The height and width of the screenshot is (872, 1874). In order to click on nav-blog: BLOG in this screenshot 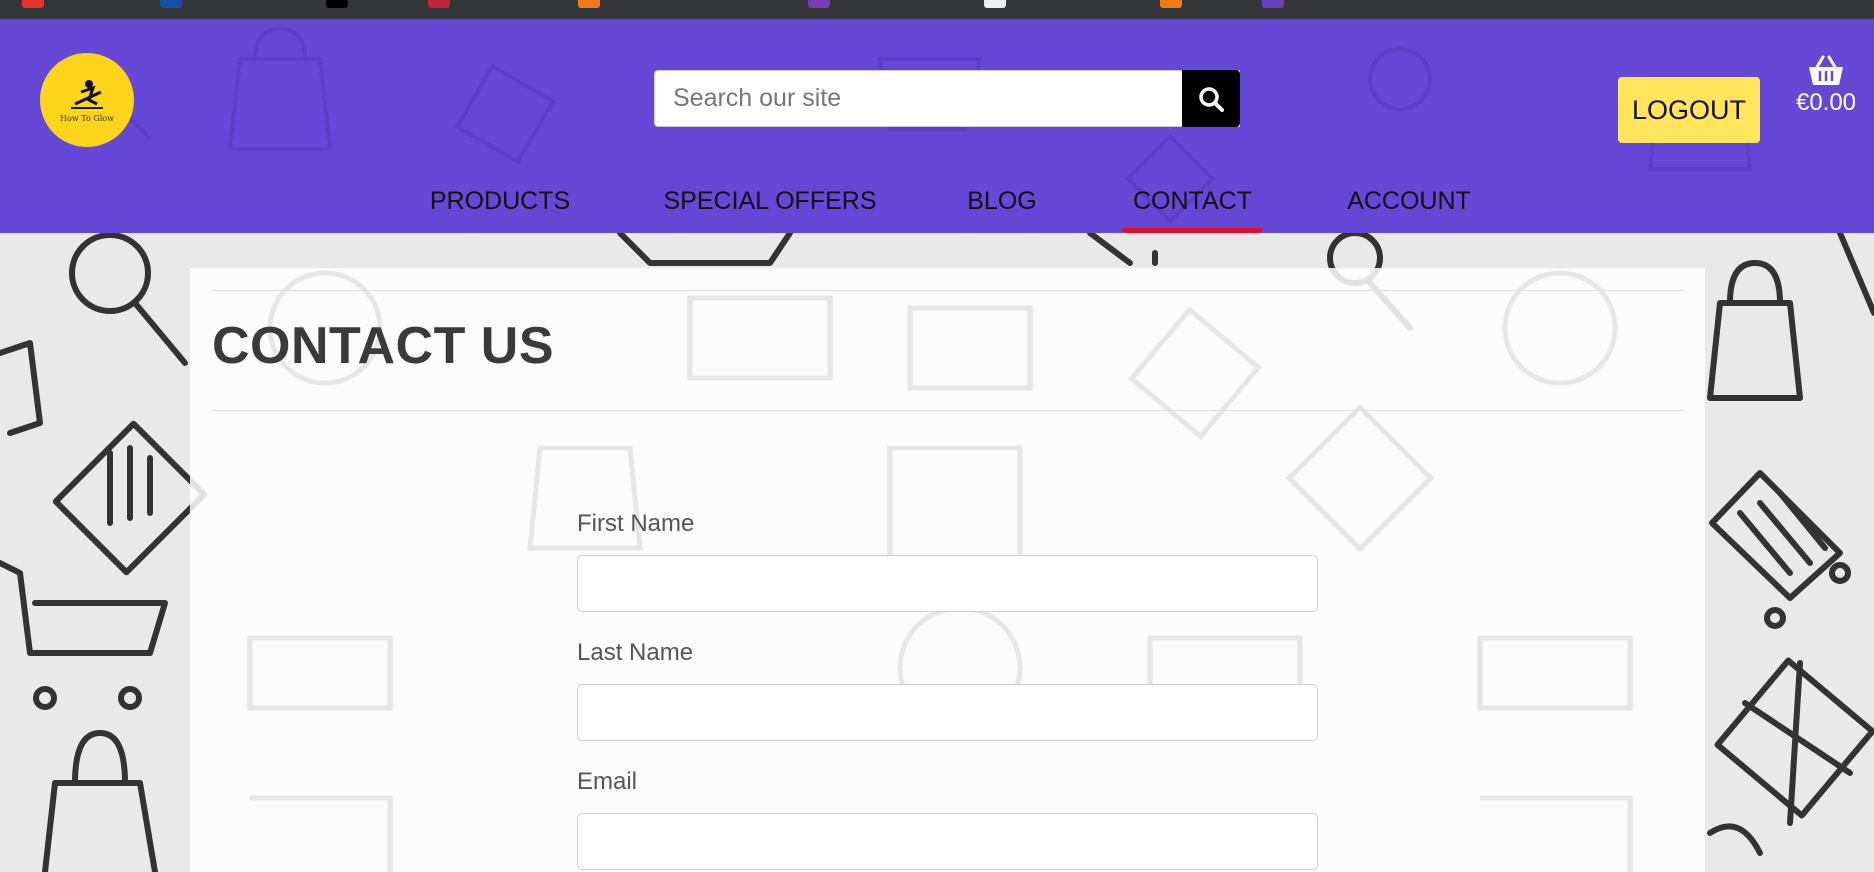, I will do `click(1002, 206)`.